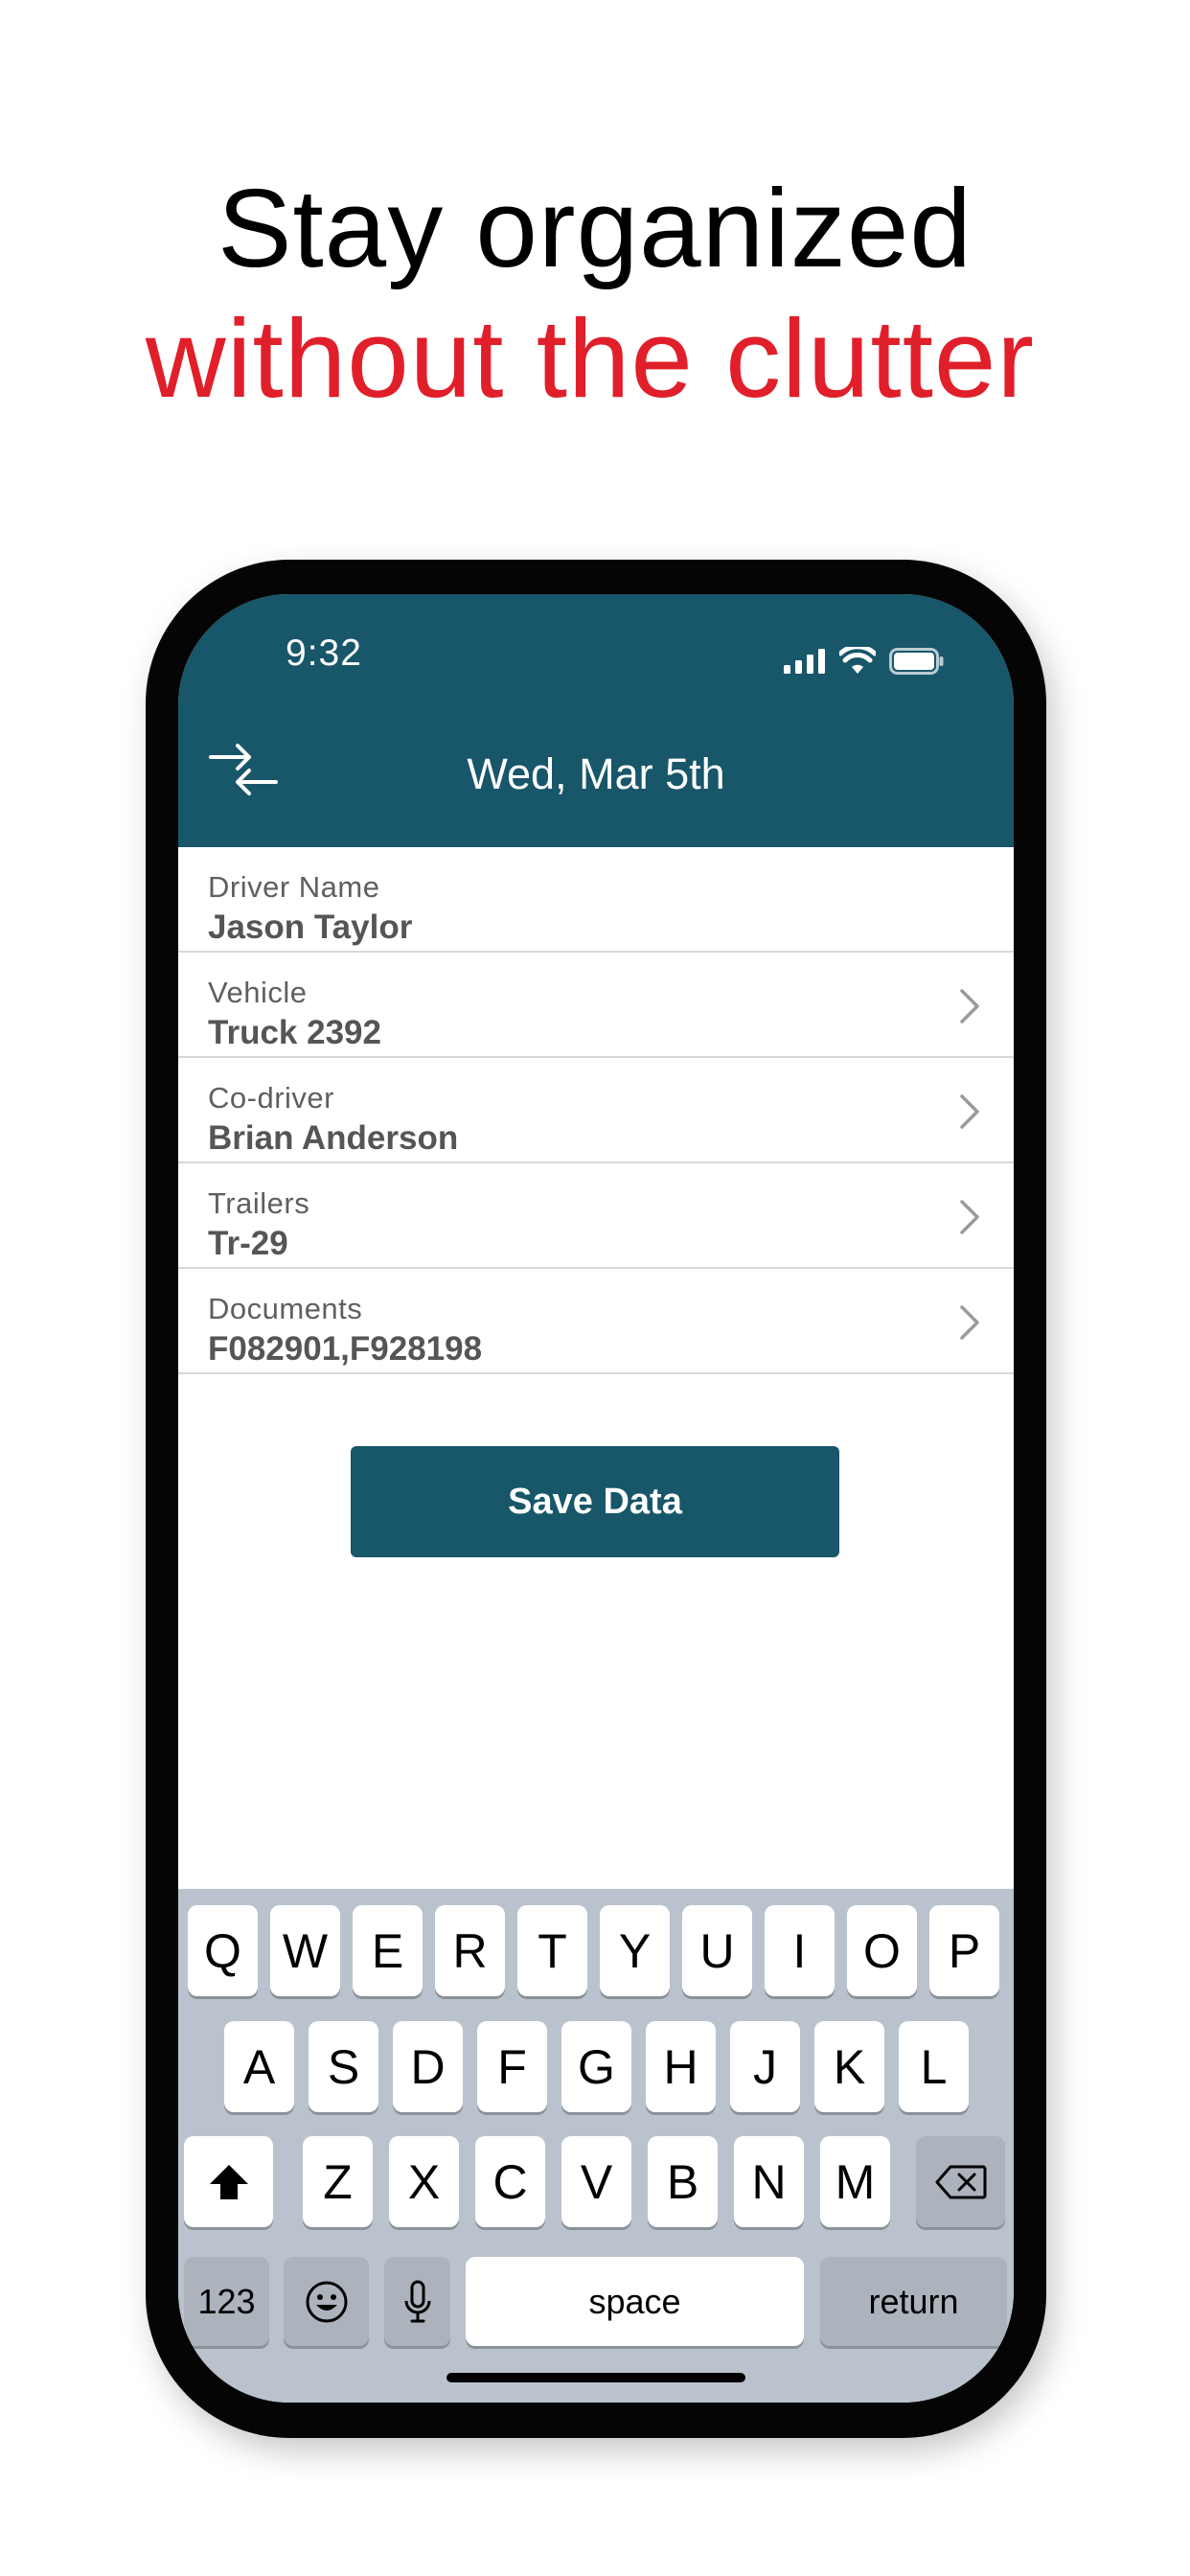 This screenshot has height=2576, width=1190. What do you see at coordinates (596, 900) in the screenshot?
I see `row-driver-name: Driver Name Jason Taylor` at bounding box center [596, 900].